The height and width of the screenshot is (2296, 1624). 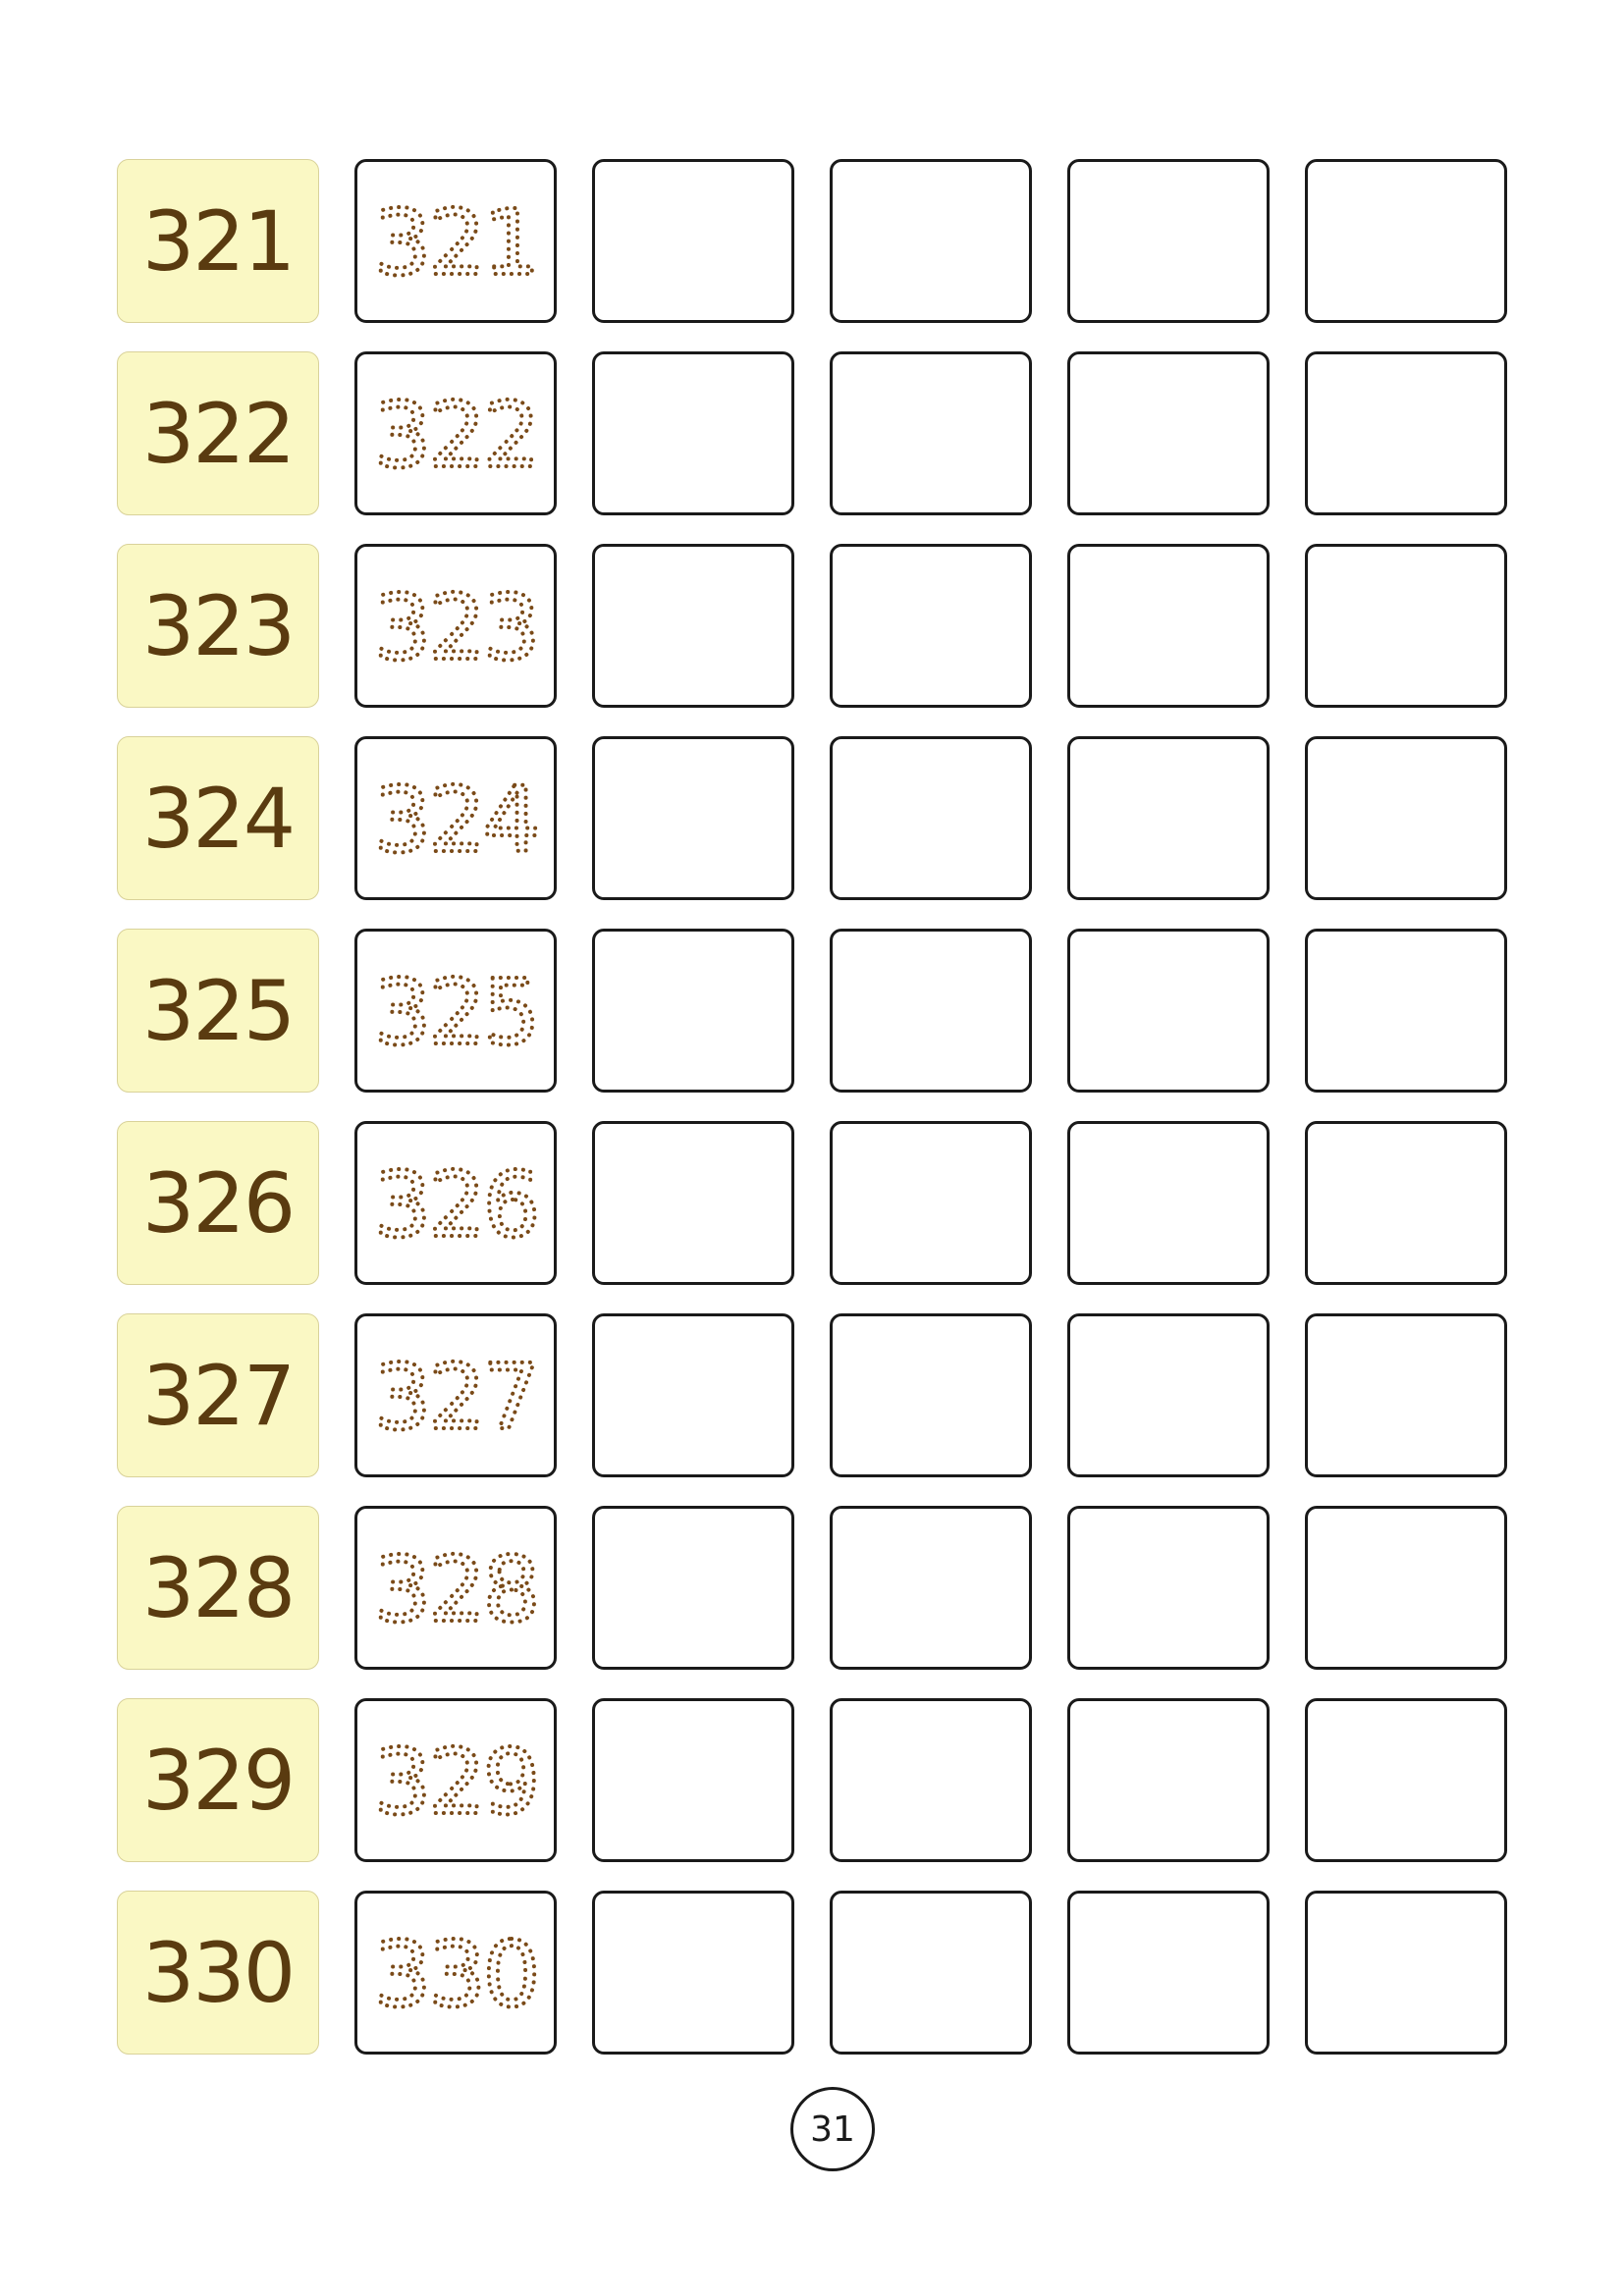 I want to click on trace-number-text: 325, so click(x=456, y=1012).